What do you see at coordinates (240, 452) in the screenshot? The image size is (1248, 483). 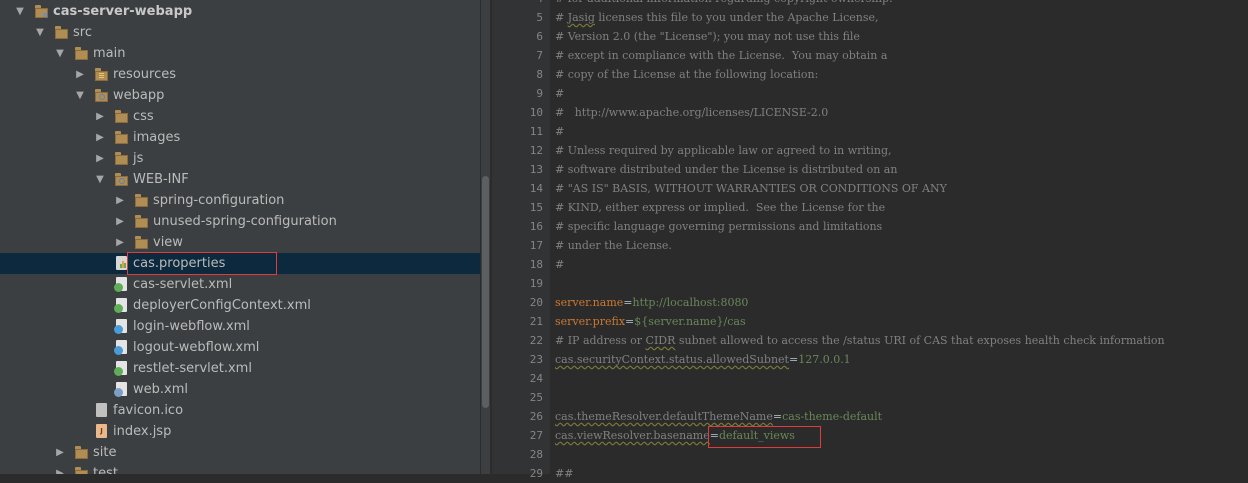 I see `tree-item-site: ▶ site` at bounding box center [240, 452].